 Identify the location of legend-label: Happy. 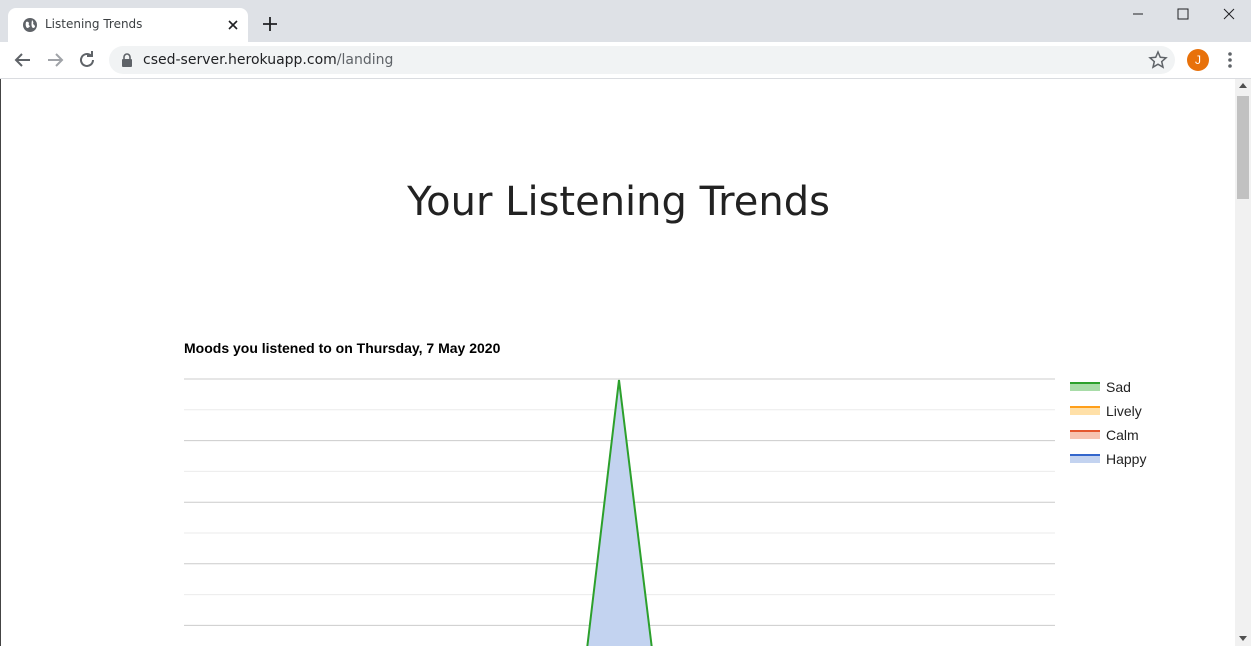
(1126, 459).